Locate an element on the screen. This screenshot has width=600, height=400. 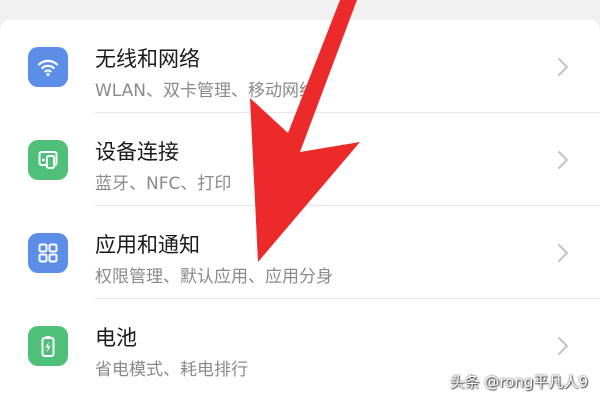
wifi-icon is located at coordinates (48, 67).